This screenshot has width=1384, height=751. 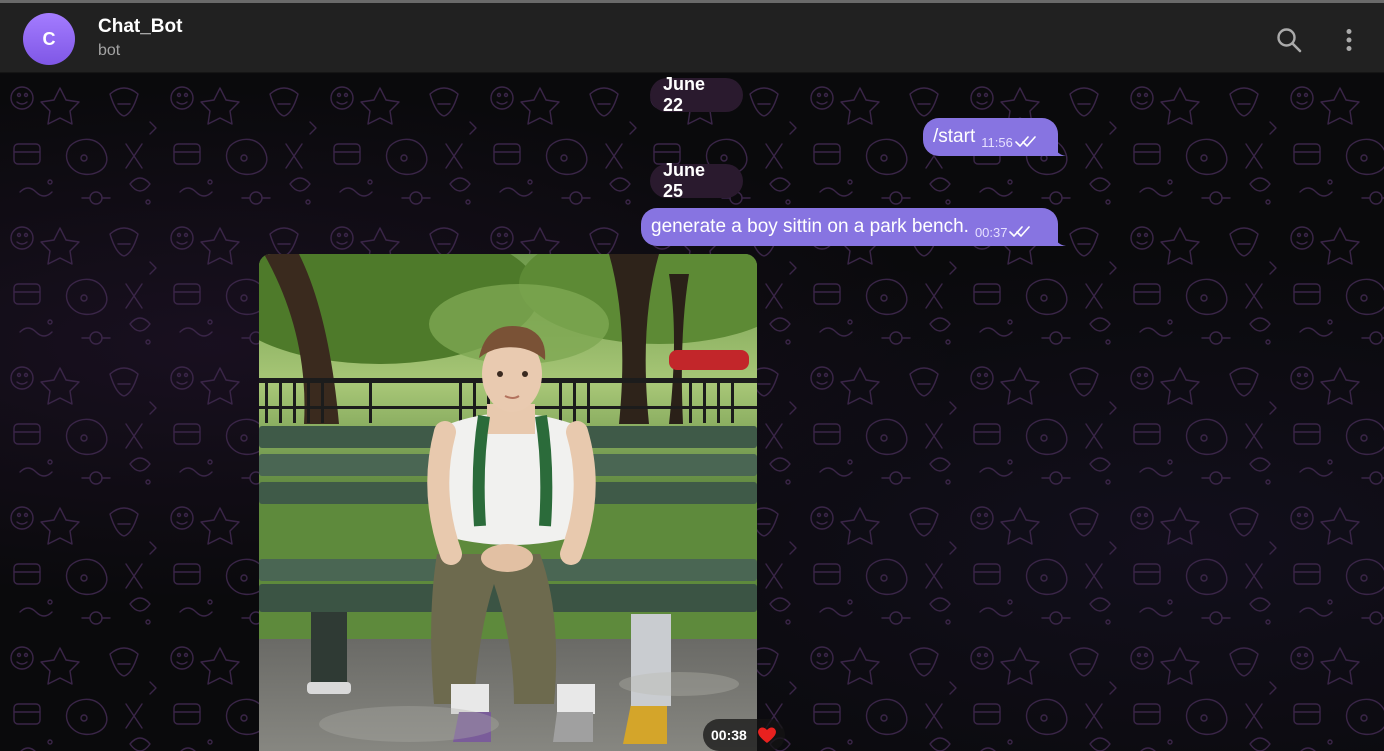 I want to click on message-time: 00:38, so click(x=729, y=735).